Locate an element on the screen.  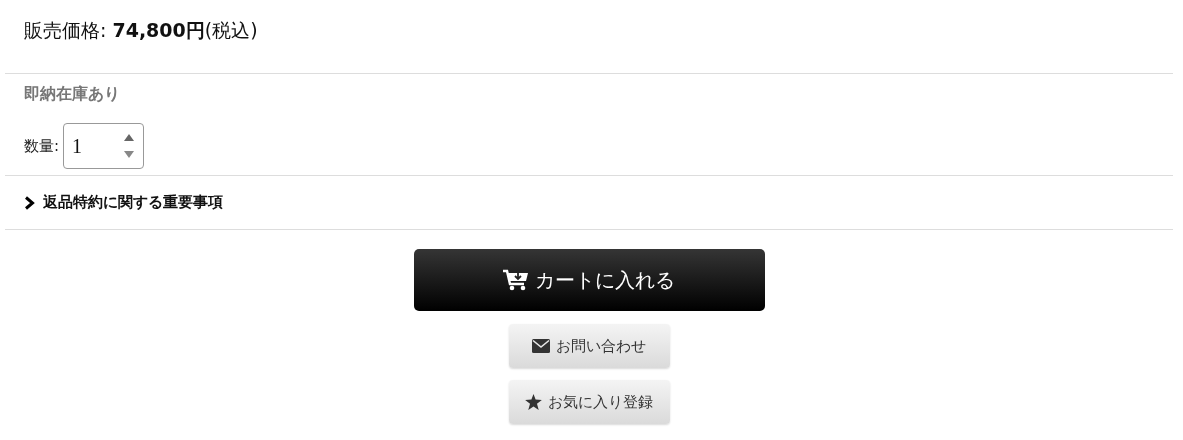
cart-icon is located at coordinates (516, 280).